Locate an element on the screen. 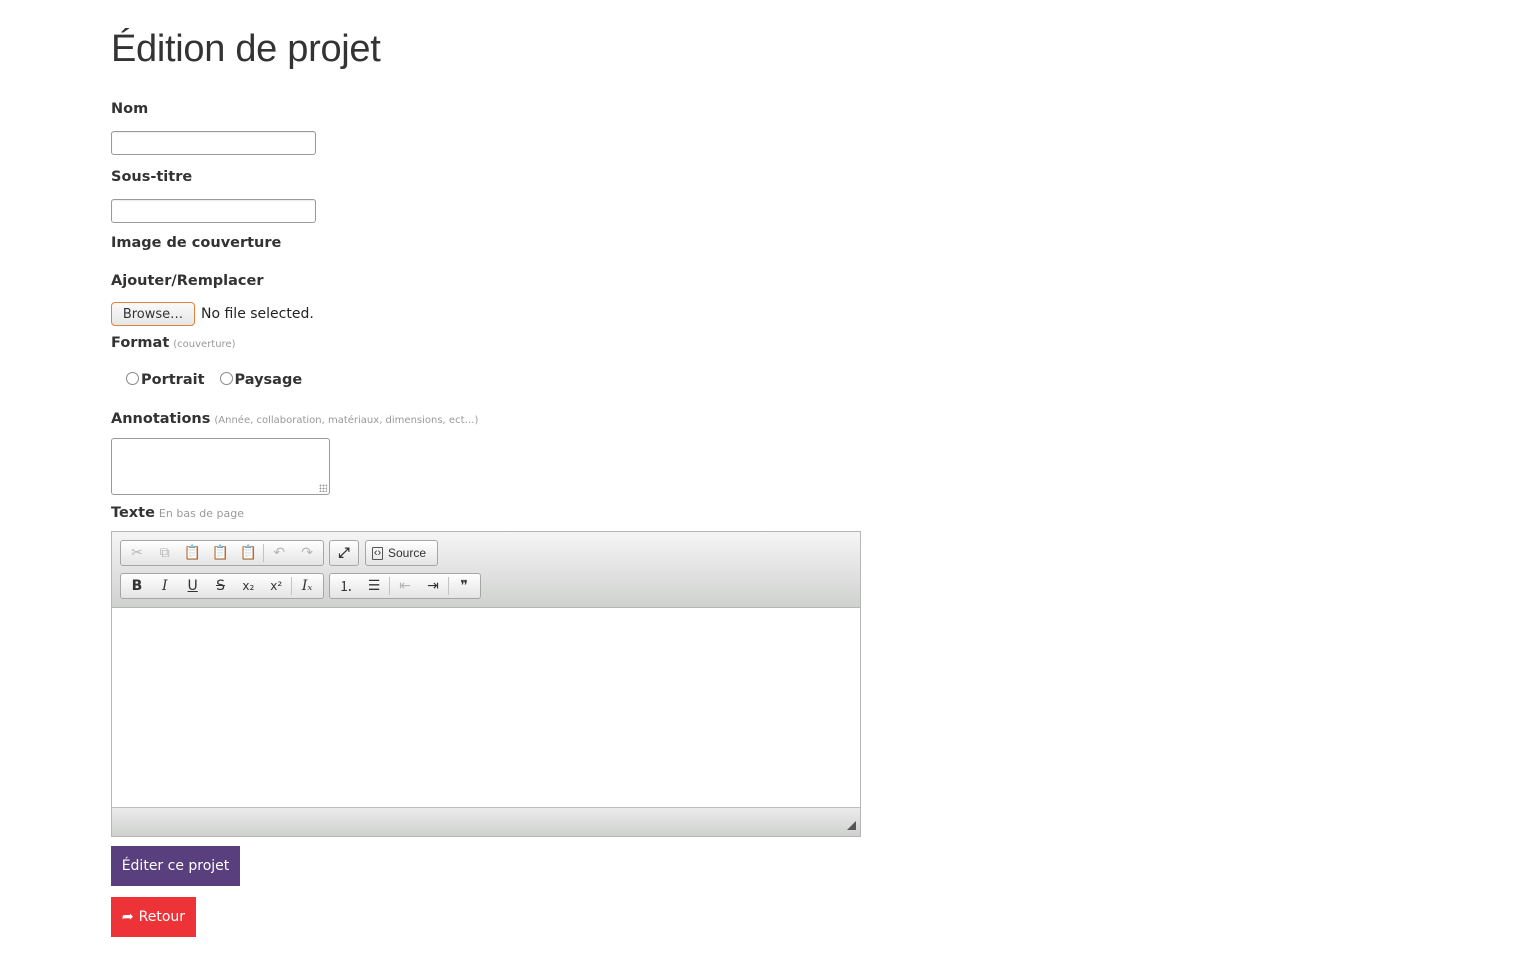  redo-icon: ↷ is located at coordinates (307, 553).